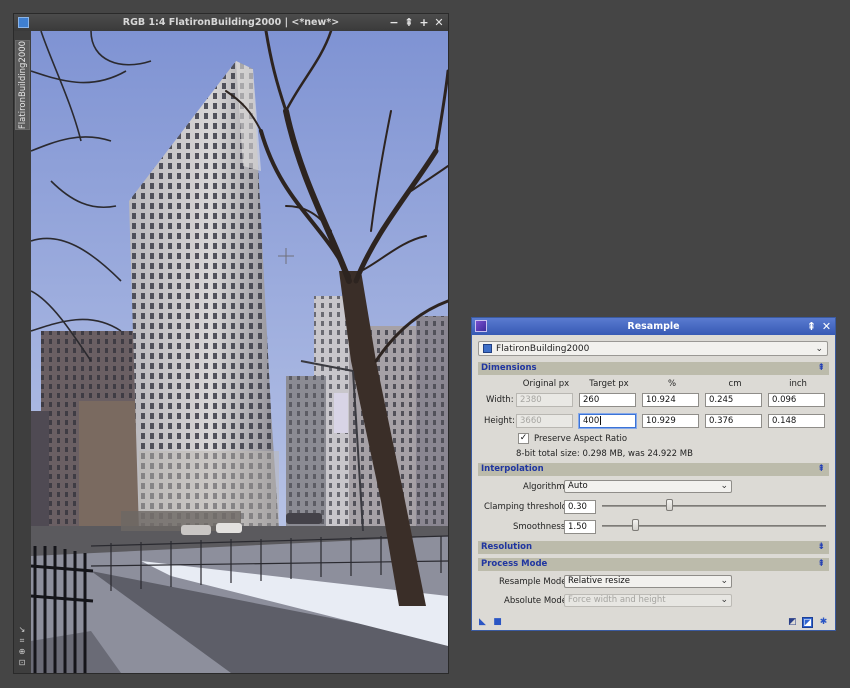 The height and width of the screenshot is (688, 850). Describe the element at coordinates (648, 486) in the screenshot. I see `algorithm-select: Auto ⌄` at that location.